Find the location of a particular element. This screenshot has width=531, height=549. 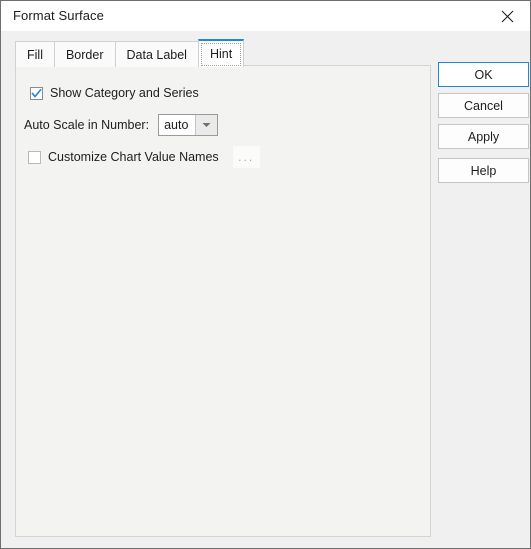

show-category-and-series-row: Show Category and Series is located at coordinates (114, 93).